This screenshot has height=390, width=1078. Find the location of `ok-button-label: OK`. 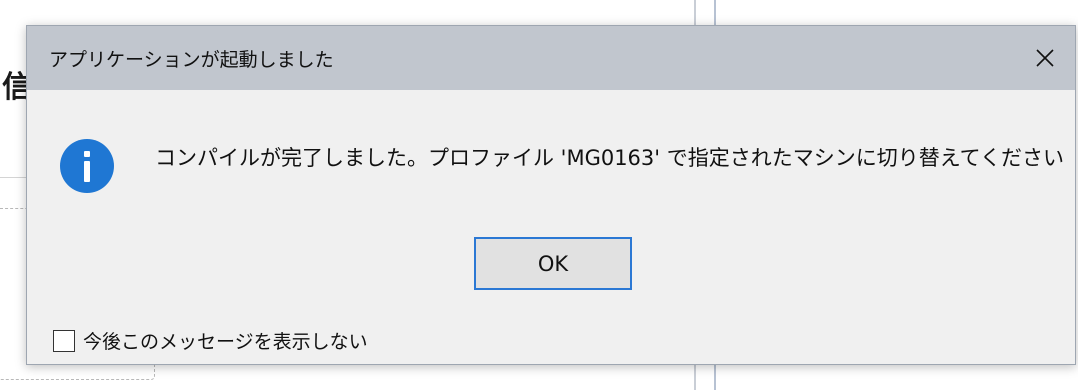

ok-button-label: OK is located at coordinates (553, 263).